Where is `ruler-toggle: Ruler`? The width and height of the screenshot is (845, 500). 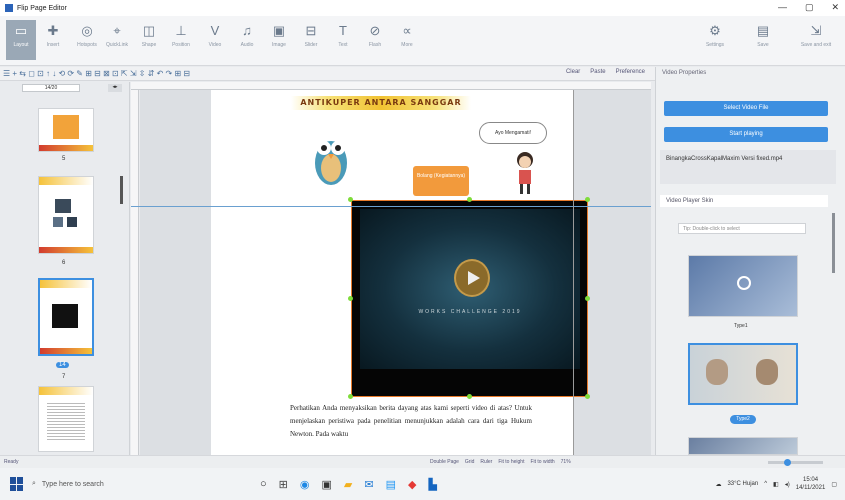 ruler-toggle: Ruler is located at coordinates (486, 462).